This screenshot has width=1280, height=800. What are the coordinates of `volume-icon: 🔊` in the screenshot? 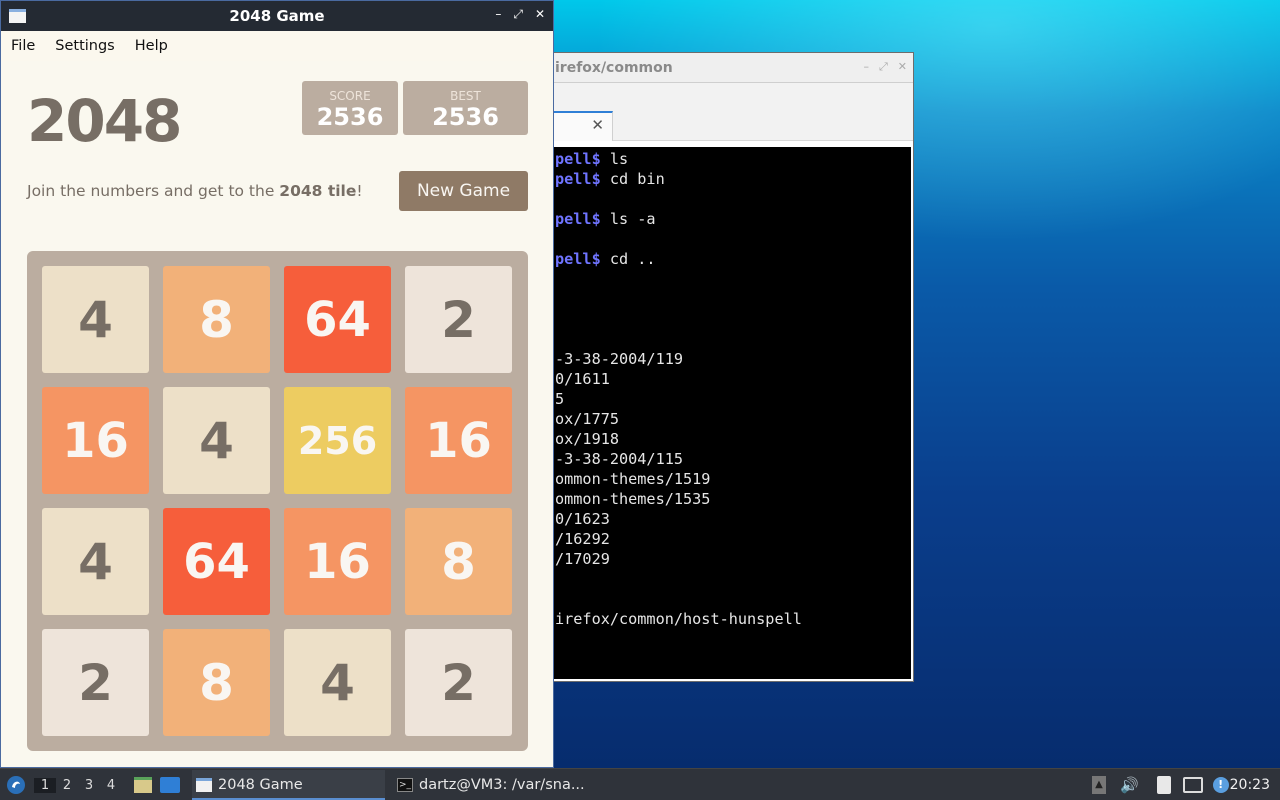 It's located at (1129, 785).